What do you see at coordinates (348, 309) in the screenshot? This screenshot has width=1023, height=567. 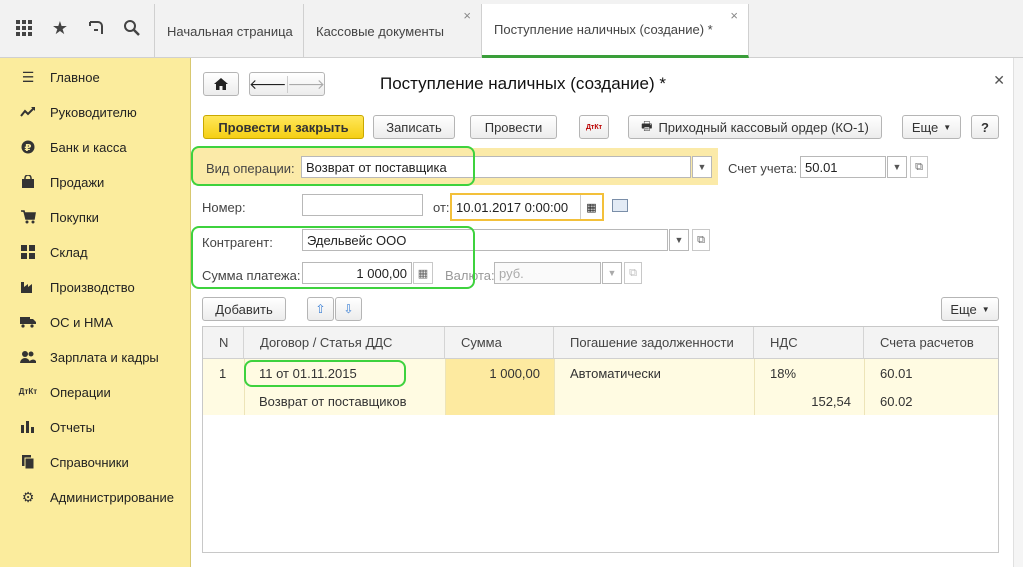 I see `move-down-button: ⇩` at bounding box center [348, 309].